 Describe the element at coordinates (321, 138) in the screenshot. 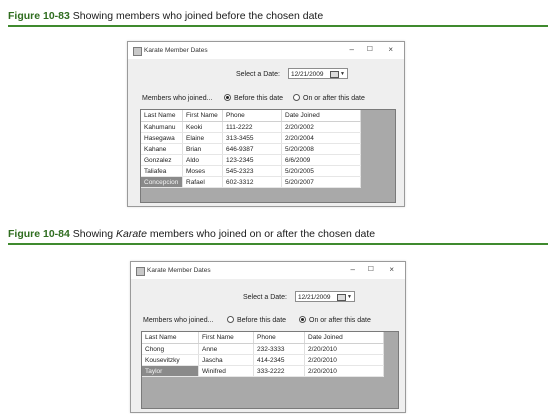

I see `cell-date-joined: 2/20/2004` at that location.